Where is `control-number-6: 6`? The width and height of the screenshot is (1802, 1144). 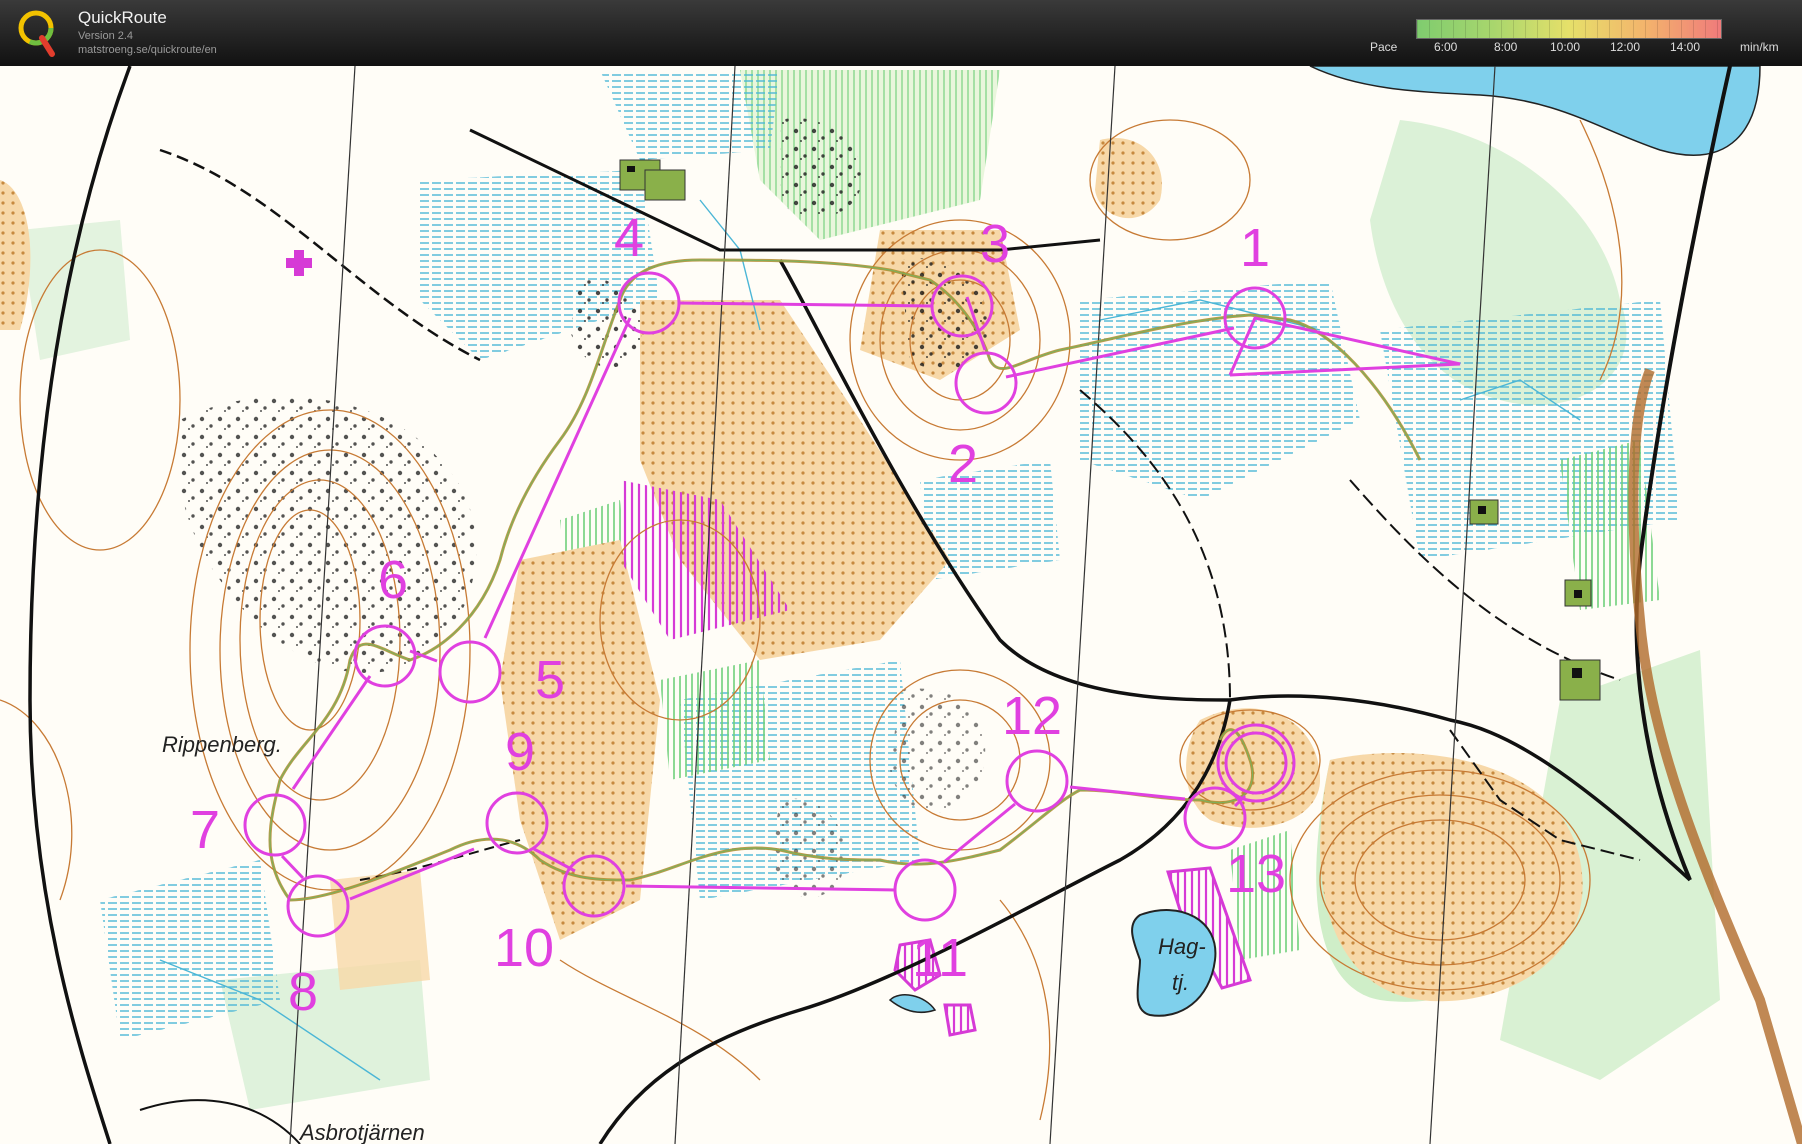 control-number-6: 6 is located at coordinates (393, 580).